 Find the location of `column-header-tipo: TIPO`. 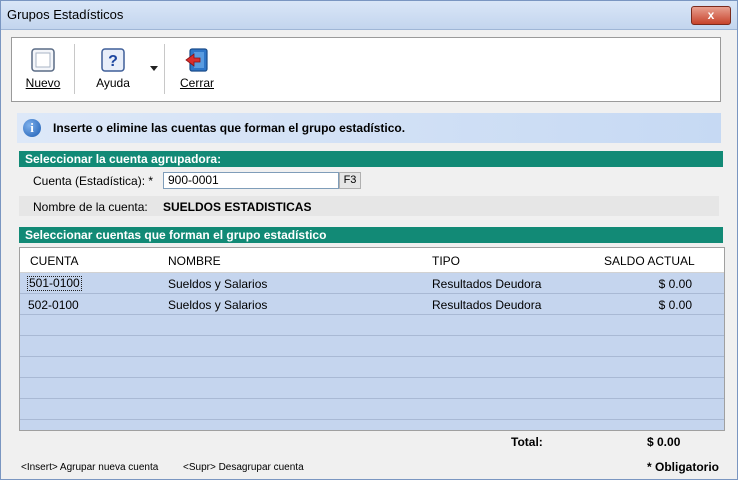

column-header-tipo: TIPO is located at coordinates (446, 261).